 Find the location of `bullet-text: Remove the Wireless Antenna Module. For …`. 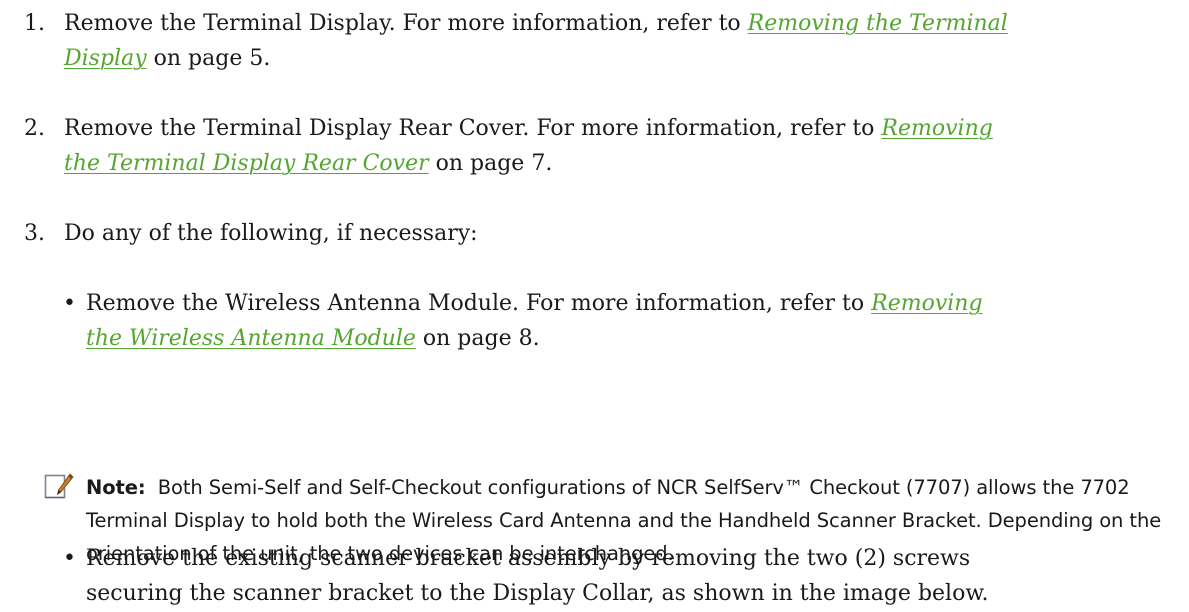

bullet-text: Remove the Wireless Antenna Module. For … is located at coordinates (479, 303).